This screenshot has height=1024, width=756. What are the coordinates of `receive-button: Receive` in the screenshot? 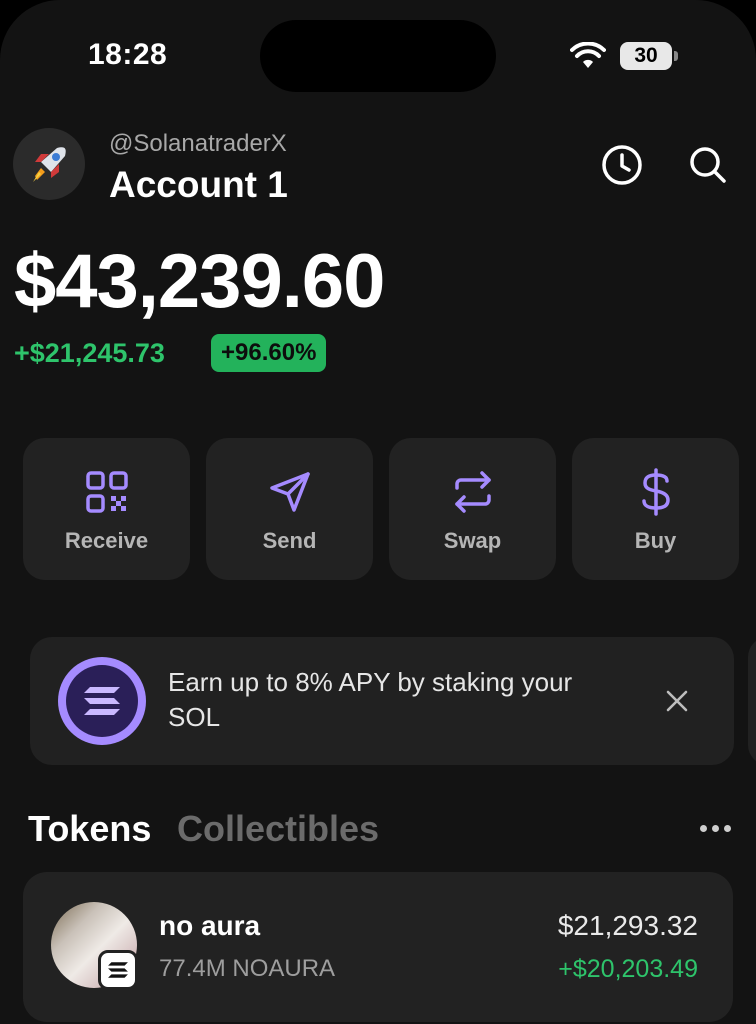 It's located at (106, 509).